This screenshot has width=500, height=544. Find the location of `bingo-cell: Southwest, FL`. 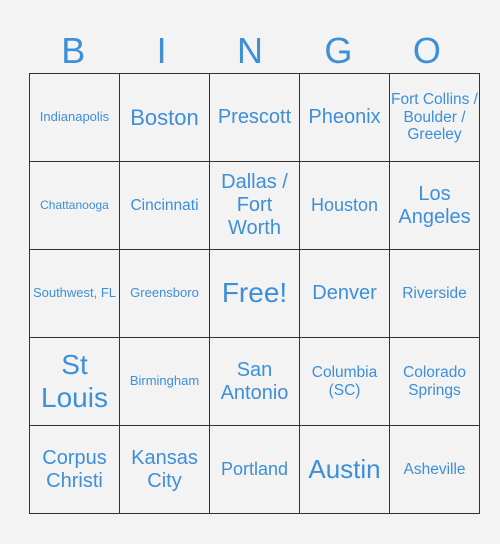

bingo-cell: Southwest, FL is located at coordinates (74, 293).